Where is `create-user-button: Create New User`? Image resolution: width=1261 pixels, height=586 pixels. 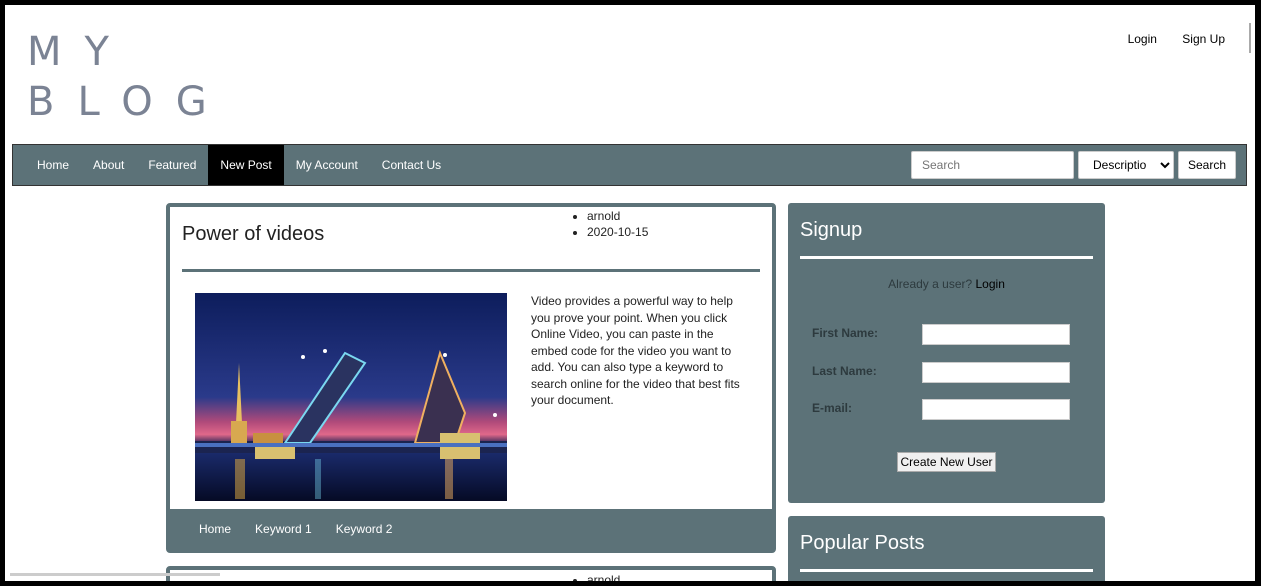
create-user-button: Create New User is located at coordinates (946, 462).